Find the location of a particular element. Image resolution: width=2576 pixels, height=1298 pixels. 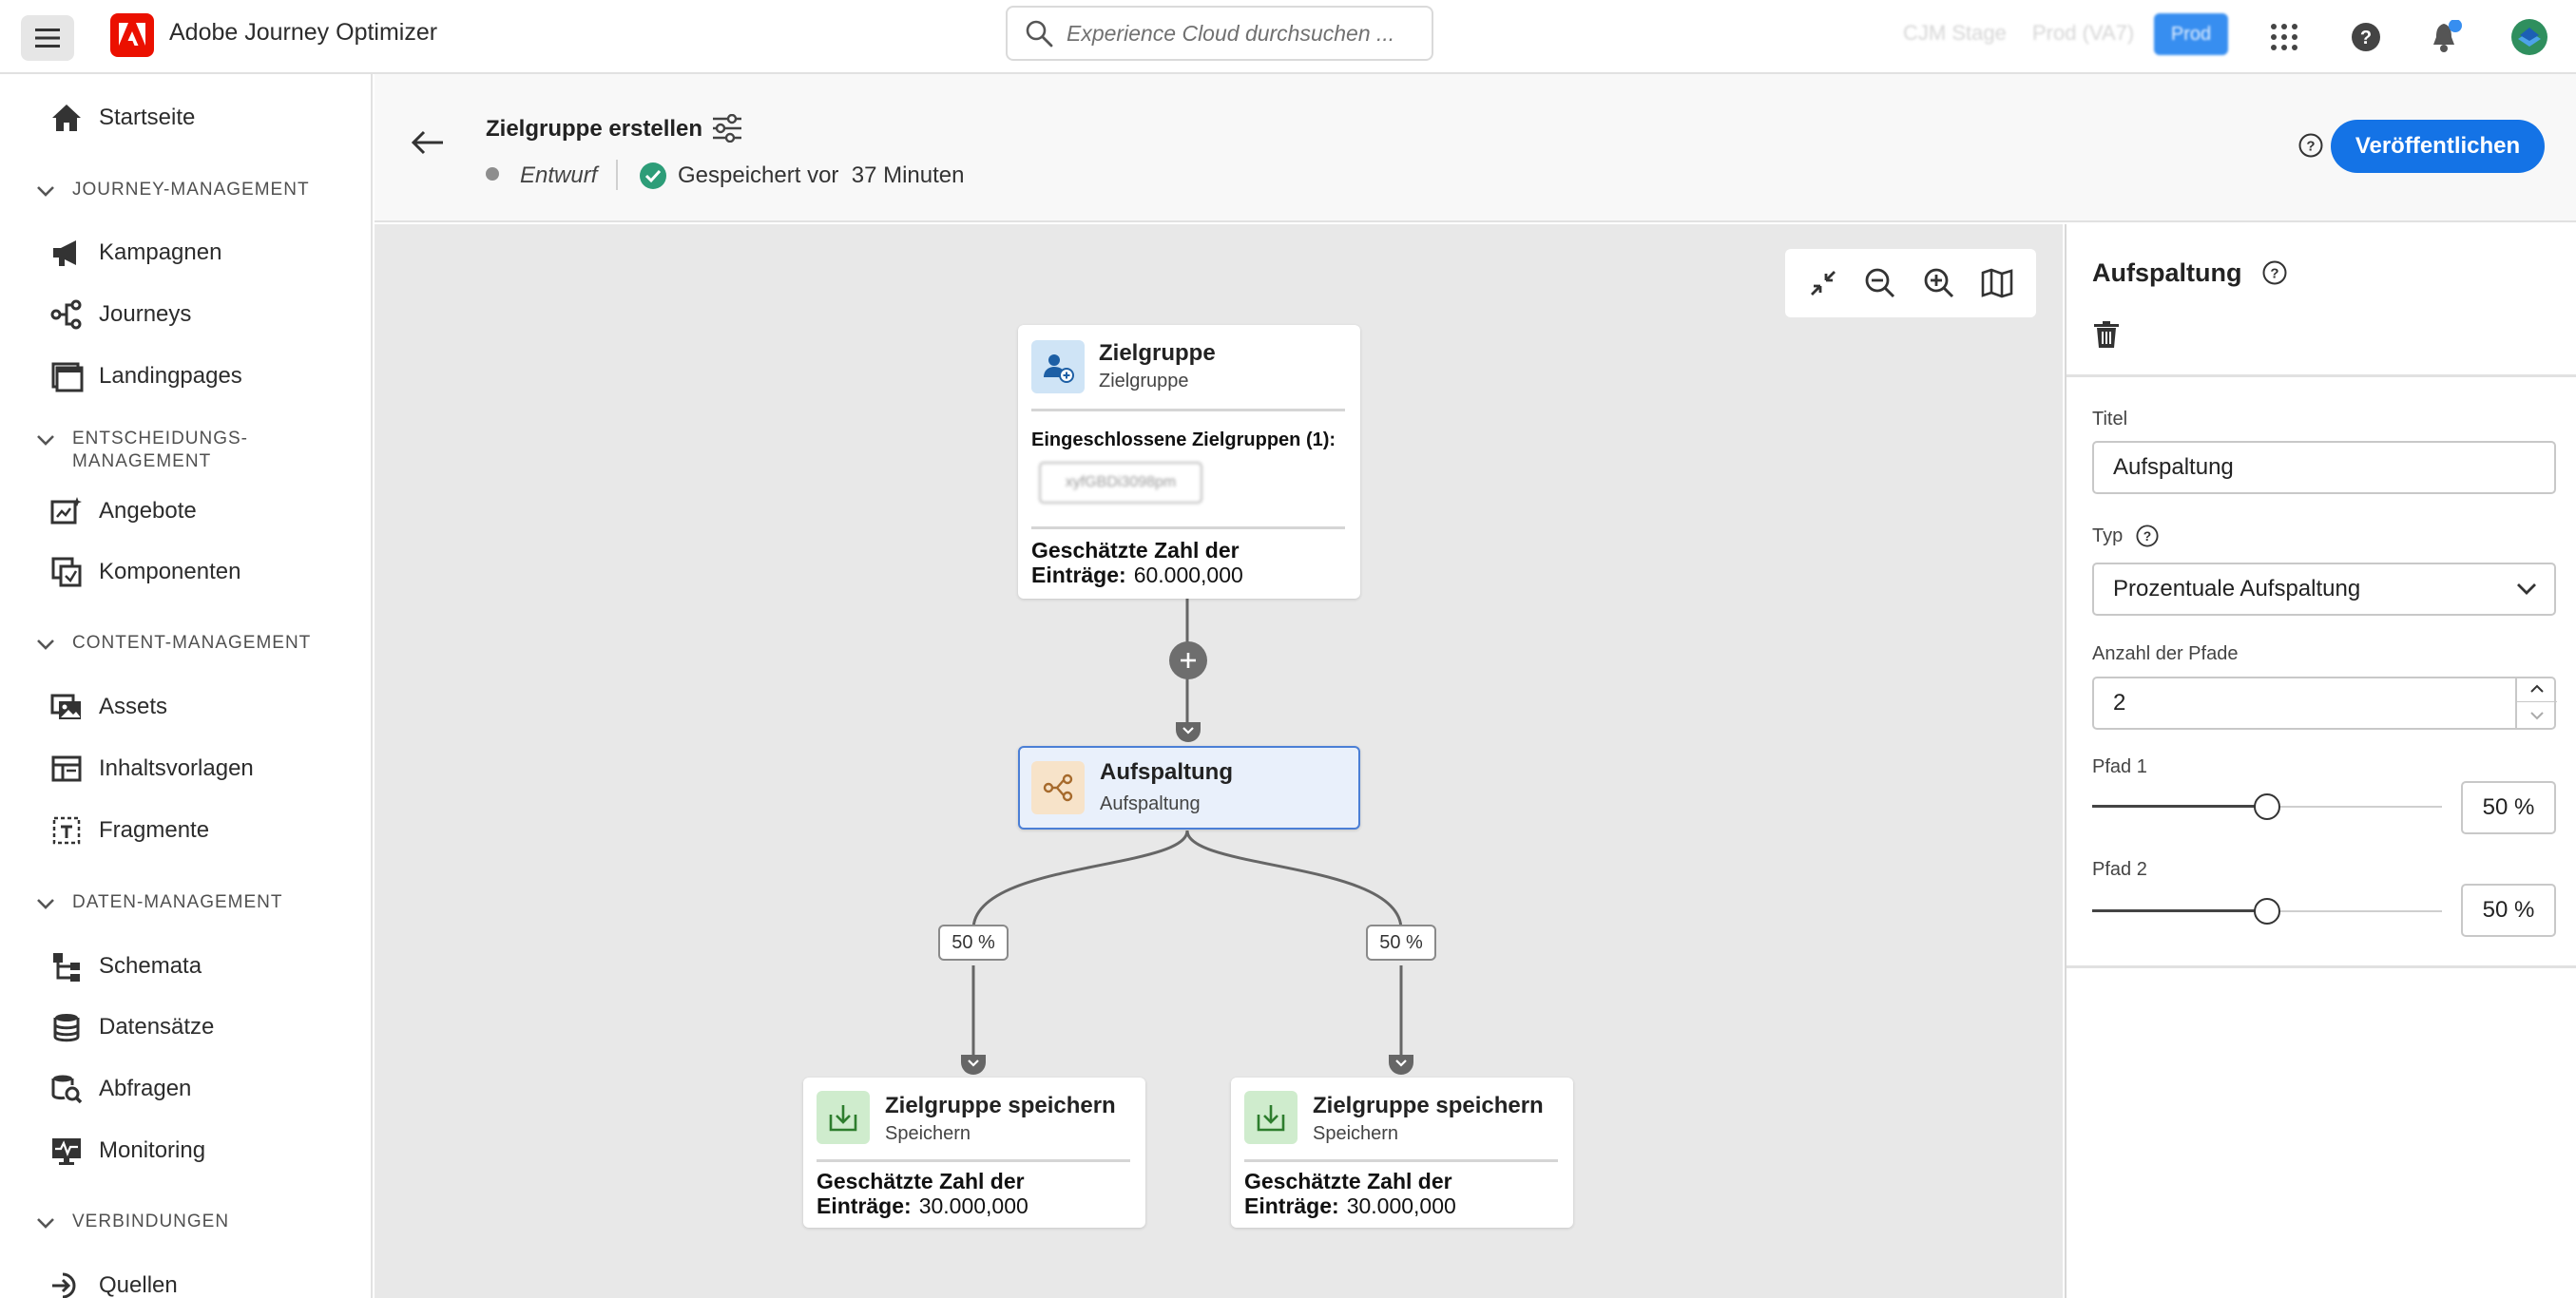

panel-title: Aufspaltung is located at coordinates (2167, 272).